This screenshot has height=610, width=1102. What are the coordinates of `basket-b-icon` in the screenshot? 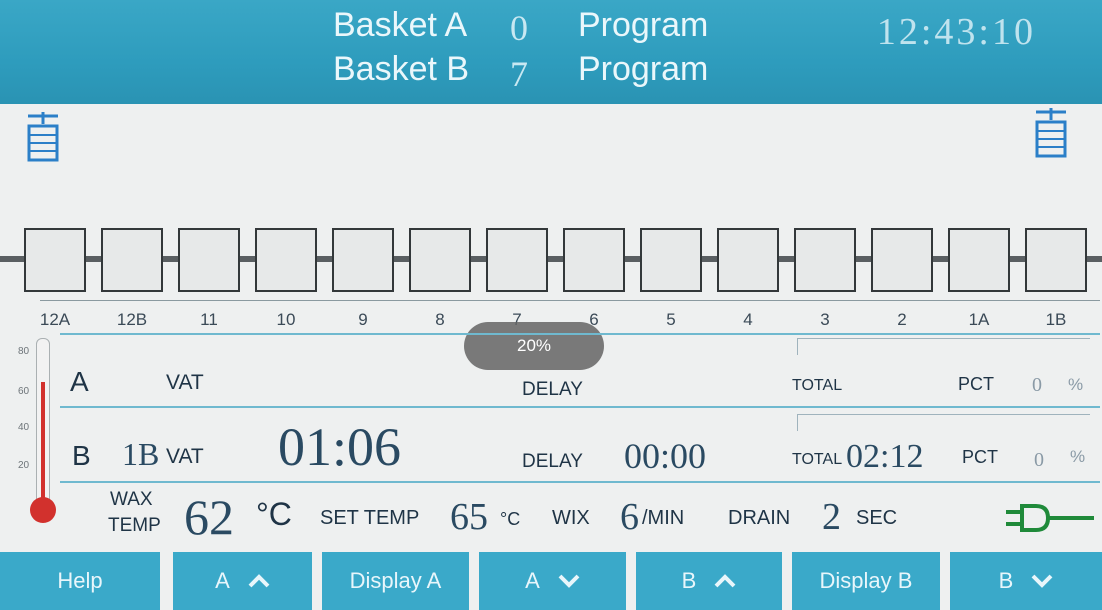 It's located at (1051, 133).